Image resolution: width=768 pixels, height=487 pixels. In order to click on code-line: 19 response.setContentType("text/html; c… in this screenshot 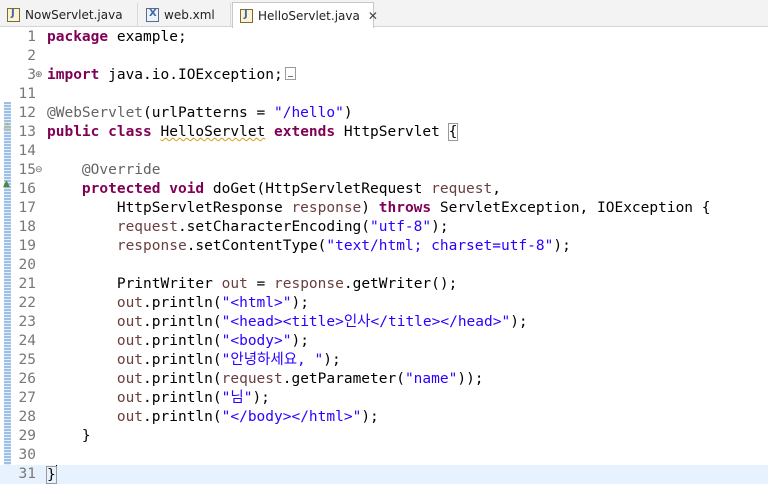, I will do `click(384, 246)`.